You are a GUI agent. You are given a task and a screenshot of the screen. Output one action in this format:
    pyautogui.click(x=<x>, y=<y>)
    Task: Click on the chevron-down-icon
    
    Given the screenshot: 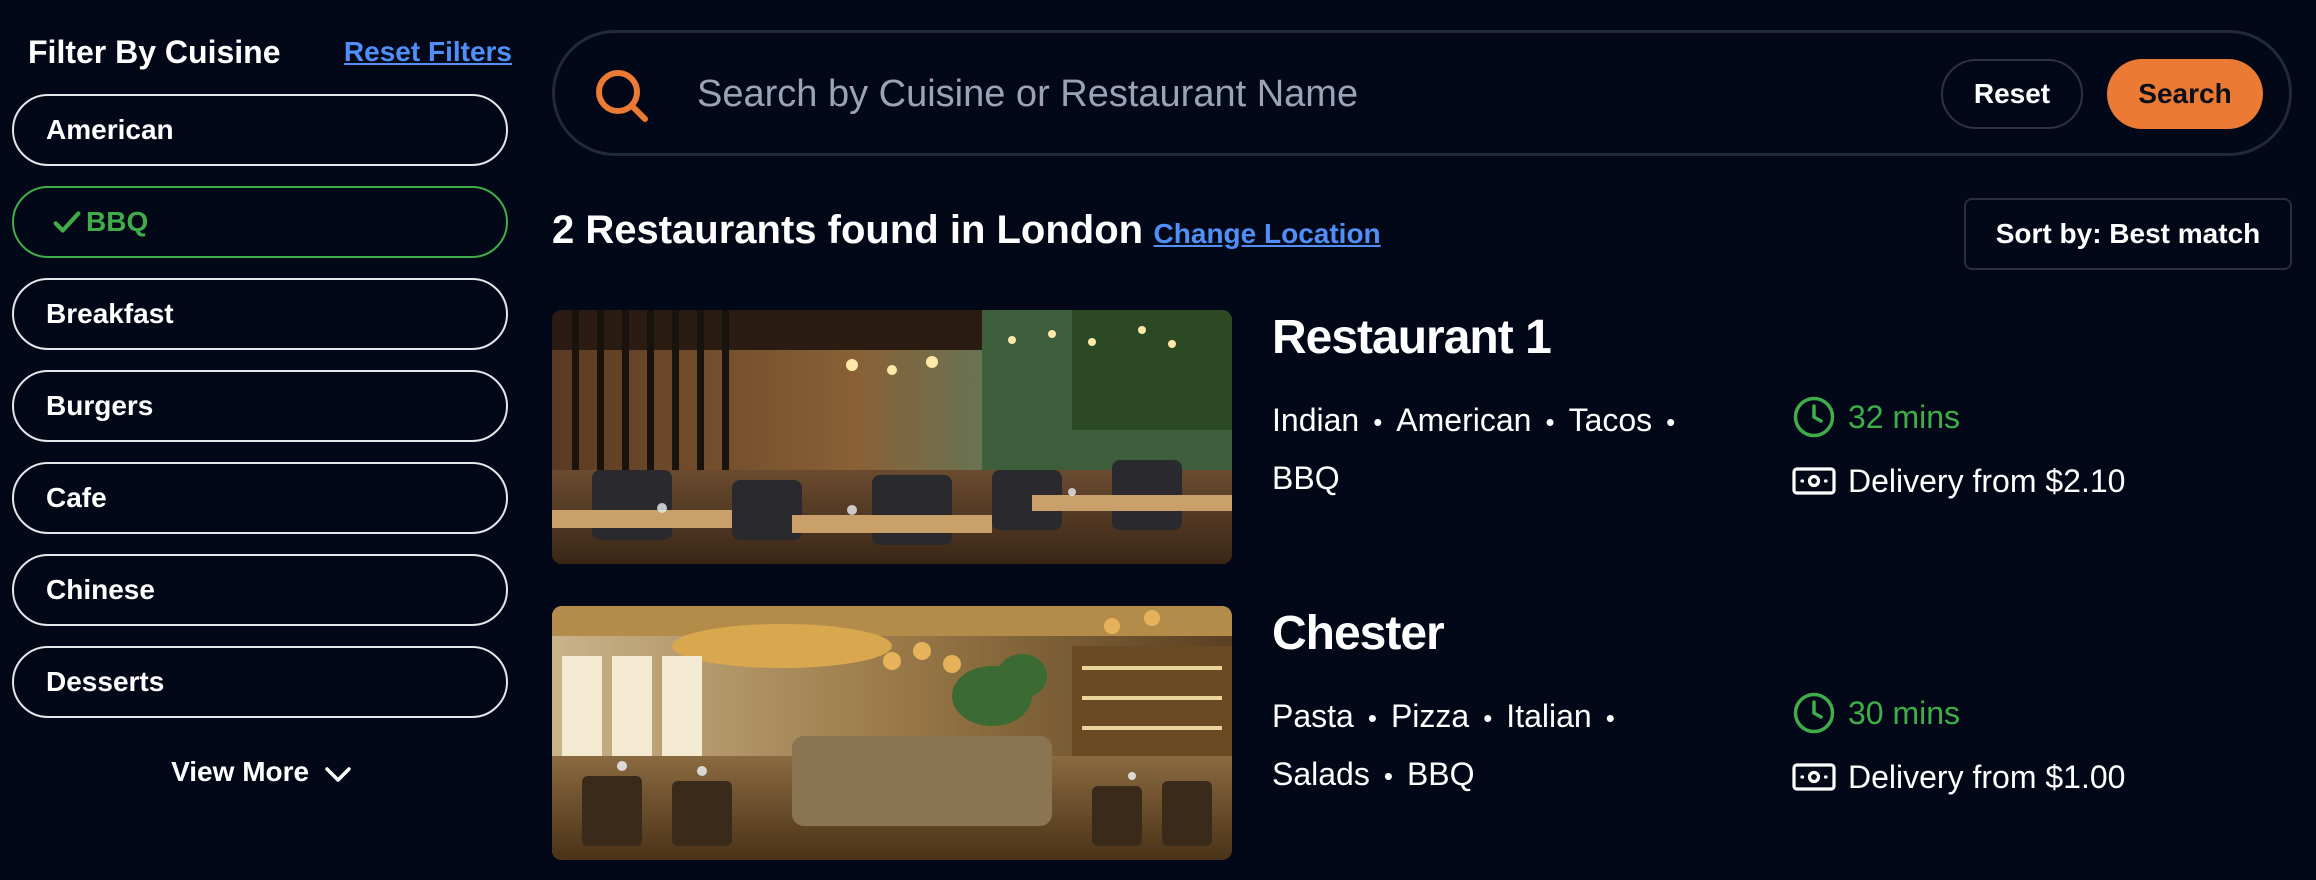 What is the action you would take?
    pyautogui.click(x=338, y=774)
    